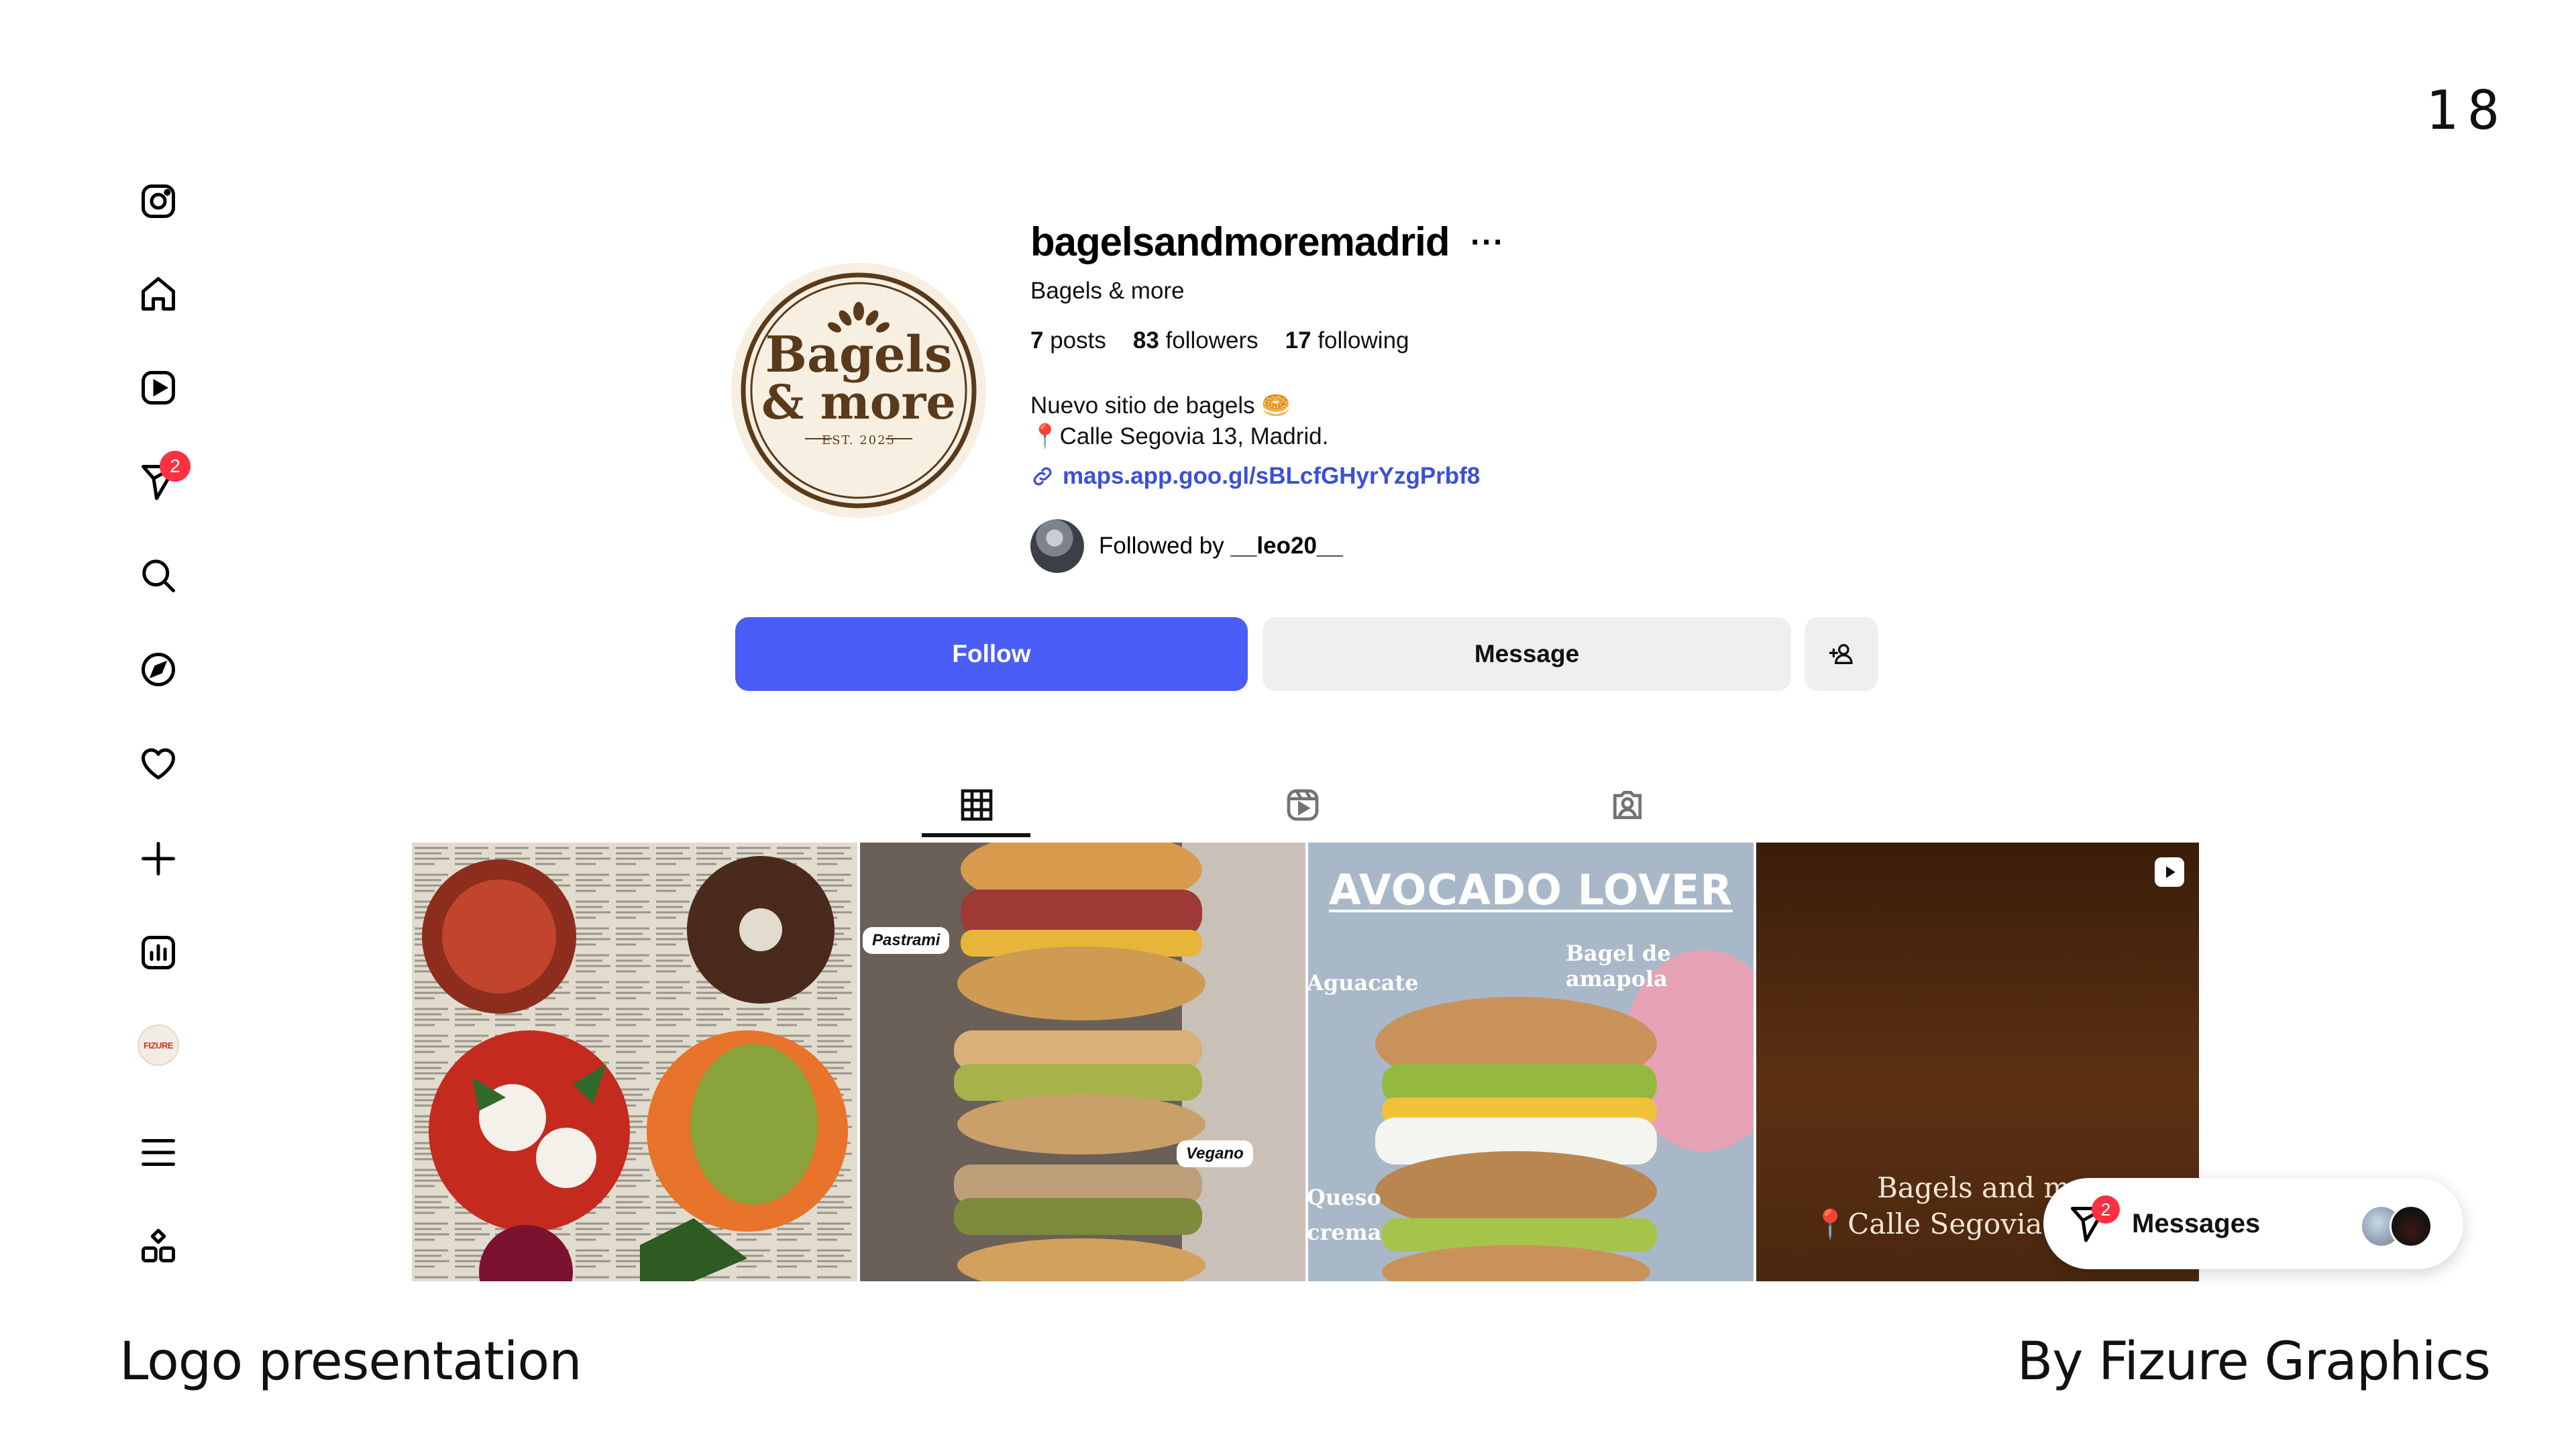  I want to click on profile-username: bagelsandmoremadrid, so click(1240, 241).